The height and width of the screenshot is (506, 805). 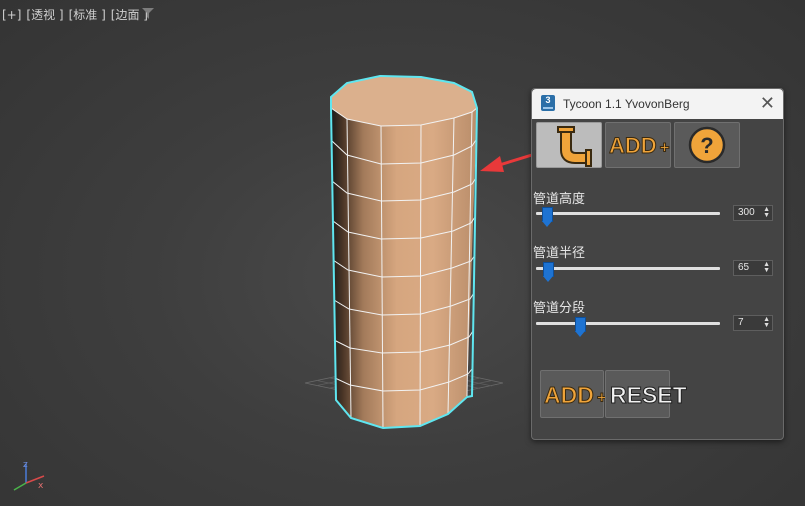 I want to click on panel-titlebar: 3 Tycoon 1.1 YvovonBerg ✕, so click(x=657, y=104).